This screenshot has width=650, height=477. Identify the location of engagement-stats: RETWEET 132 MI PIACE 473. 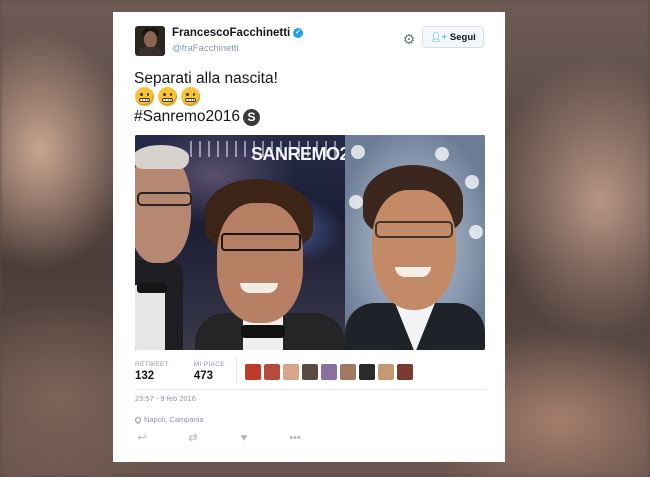
(192, 371).